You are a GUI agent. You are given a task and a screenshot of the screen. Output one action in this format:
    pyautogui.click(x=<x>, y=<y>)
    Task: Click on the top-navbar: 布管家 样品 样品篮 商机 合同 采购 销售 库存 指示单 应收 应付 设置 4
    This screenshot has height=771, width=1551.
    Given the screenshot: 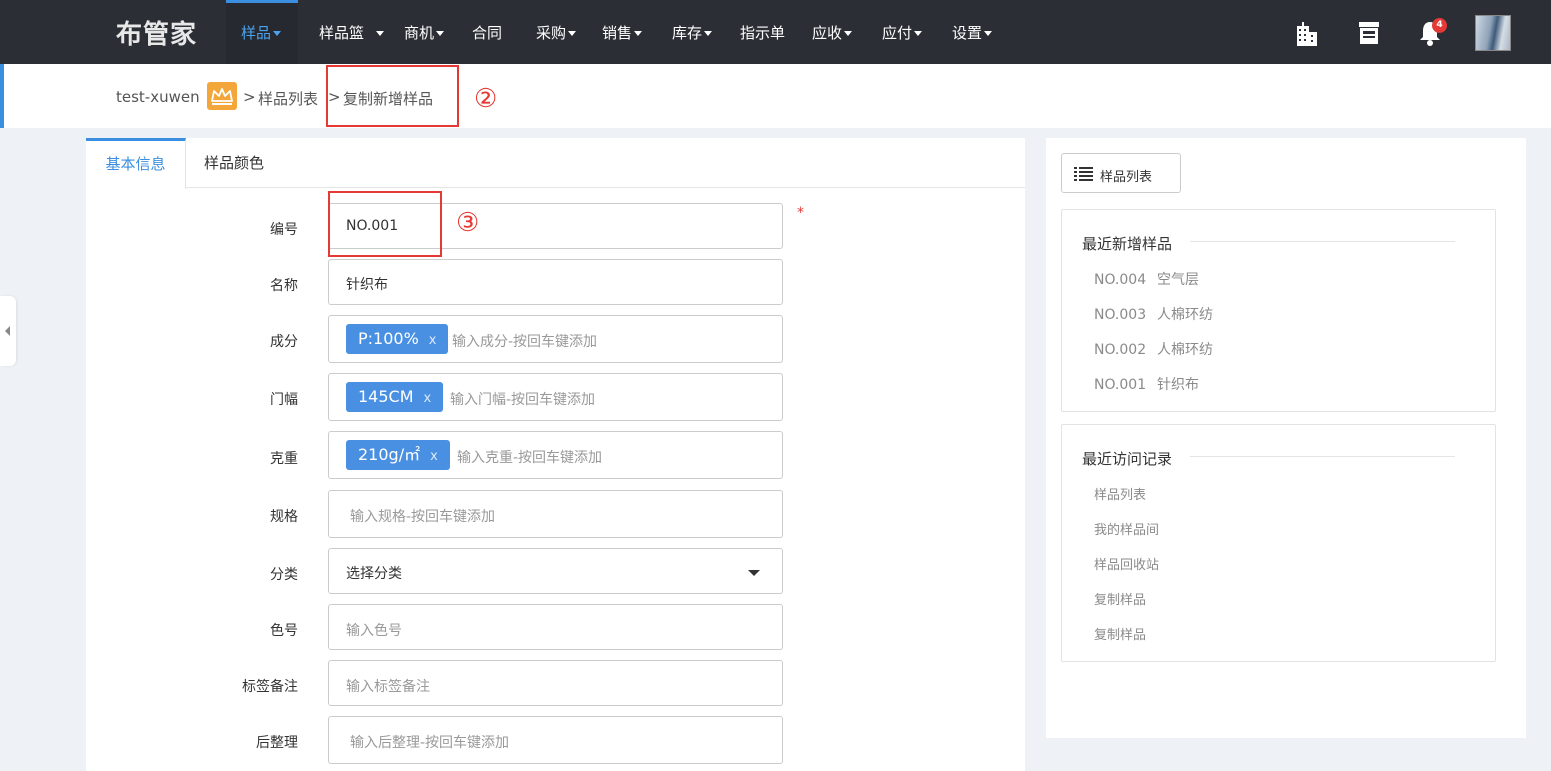 What is the action you would take?
    pyautogui.click(x=775, y=32)
    